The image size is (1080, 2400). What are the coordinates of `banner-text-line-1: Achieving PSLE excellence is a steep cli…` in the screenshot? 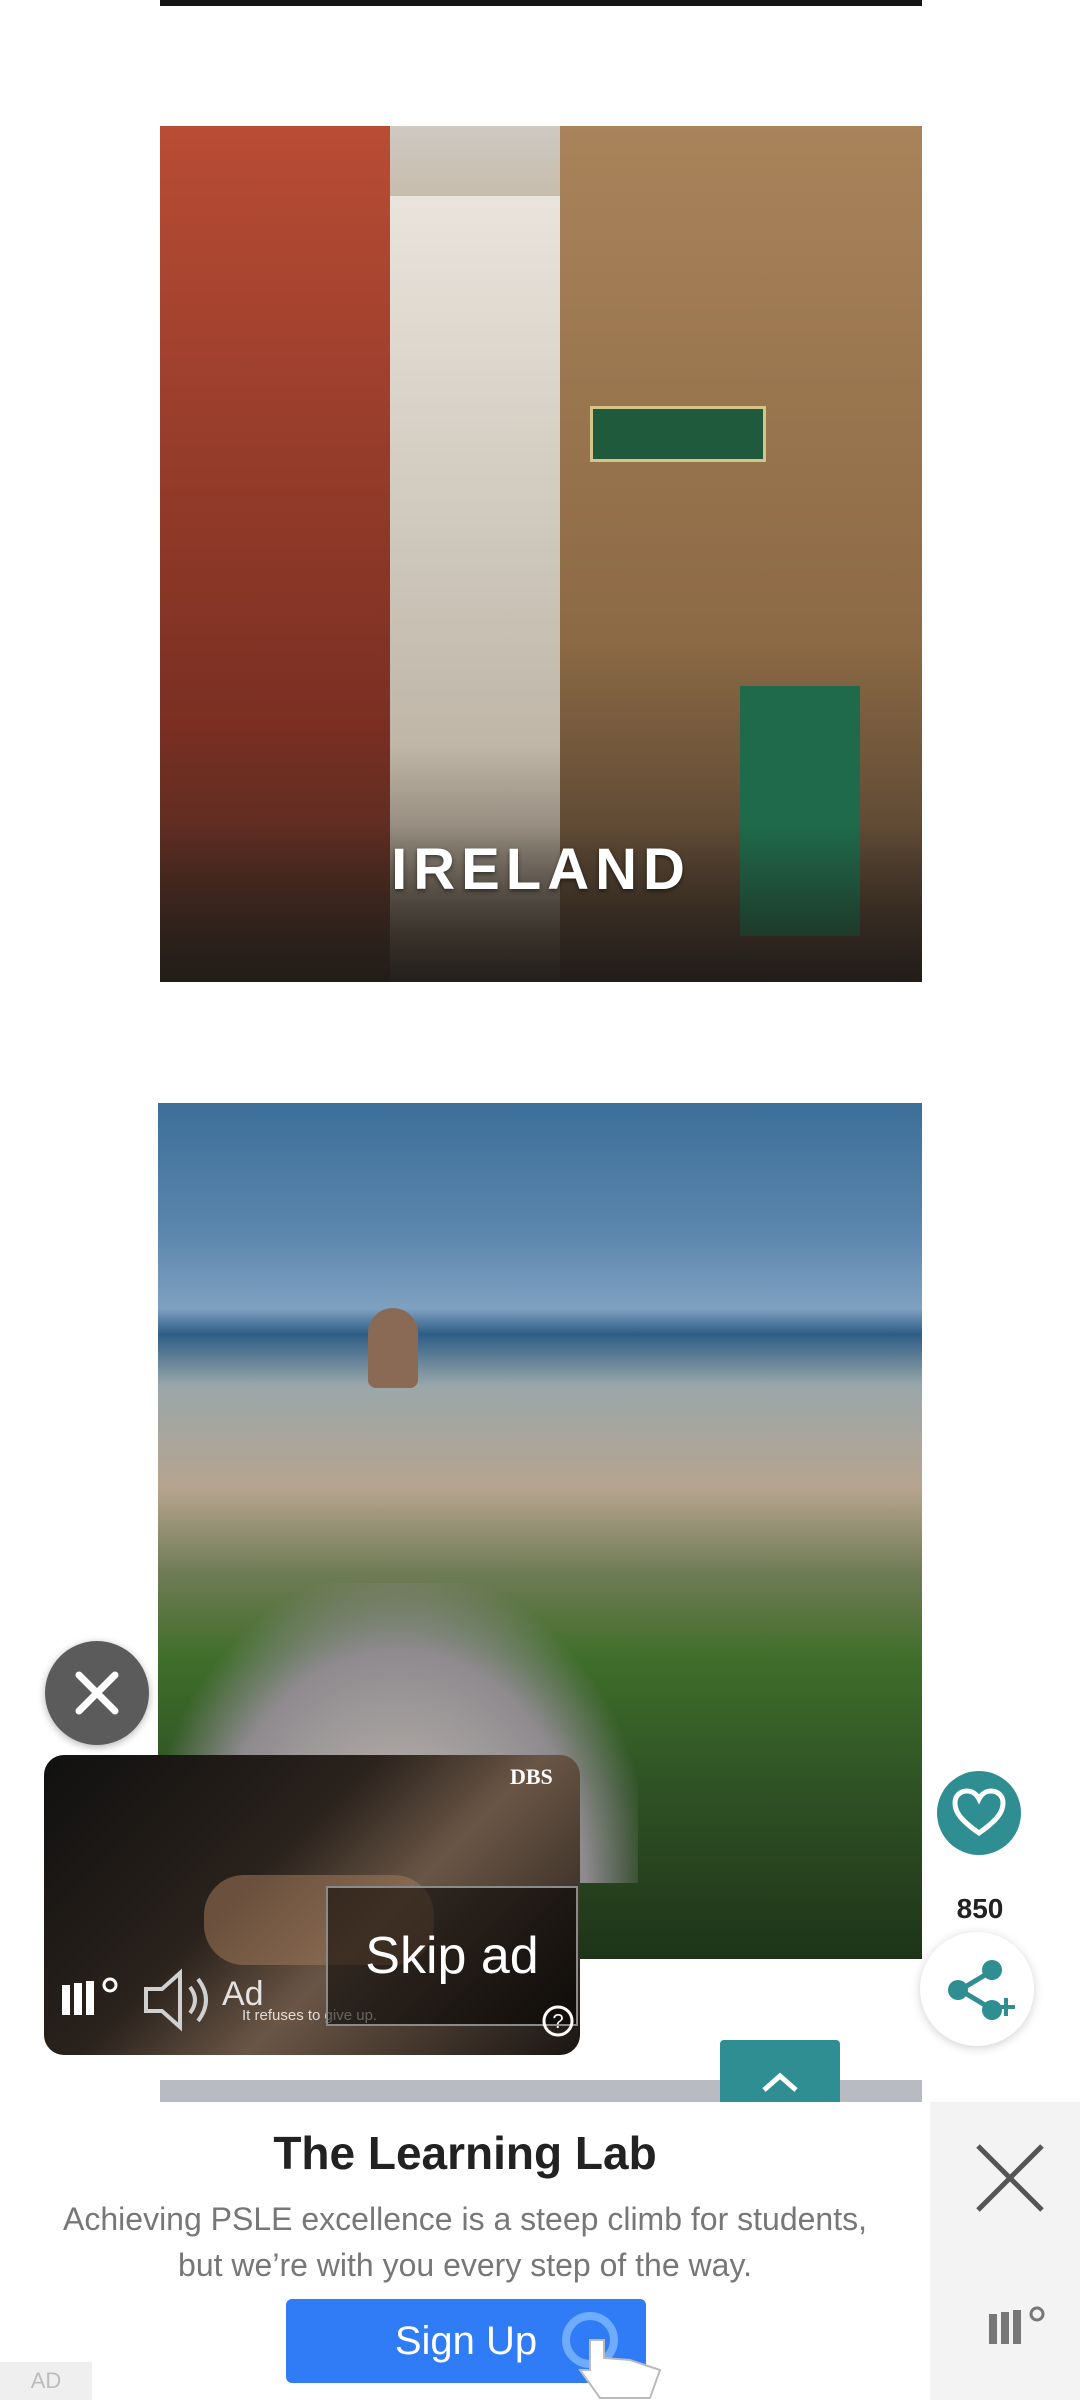 It's located at (465, 2219).